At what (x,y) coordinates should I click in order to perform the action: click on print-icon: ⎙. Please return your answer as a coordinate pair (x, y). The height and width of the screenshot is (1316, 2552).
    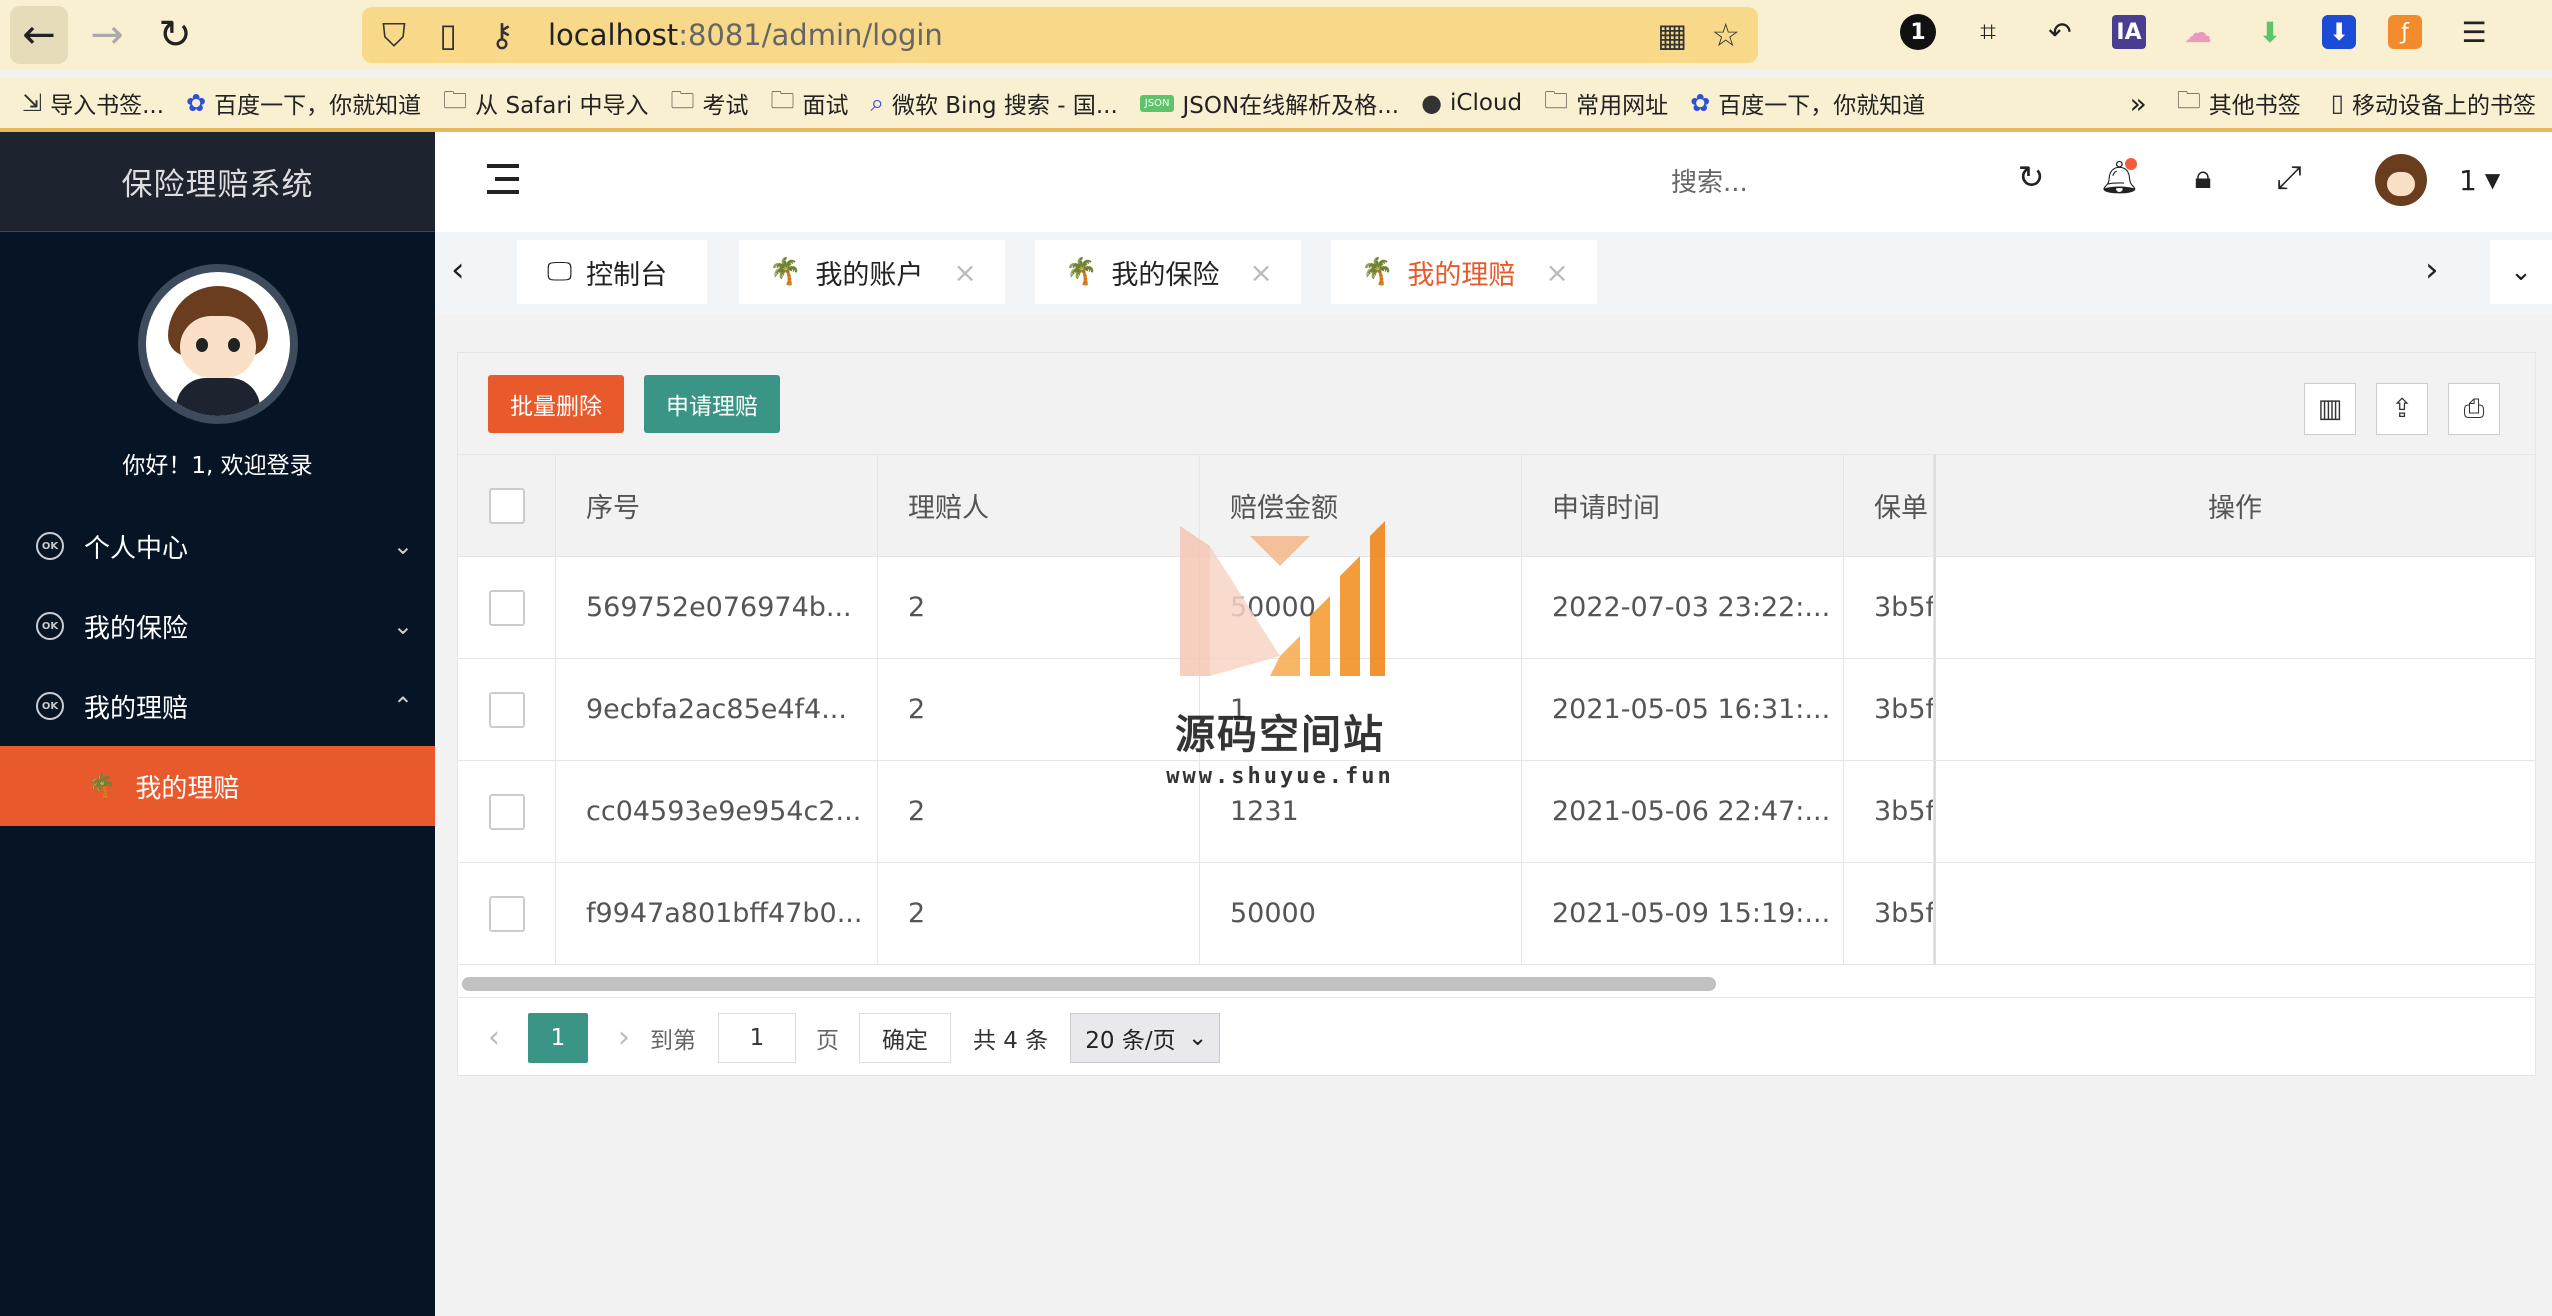
    Looking at the image, I should click on (2474, 409).